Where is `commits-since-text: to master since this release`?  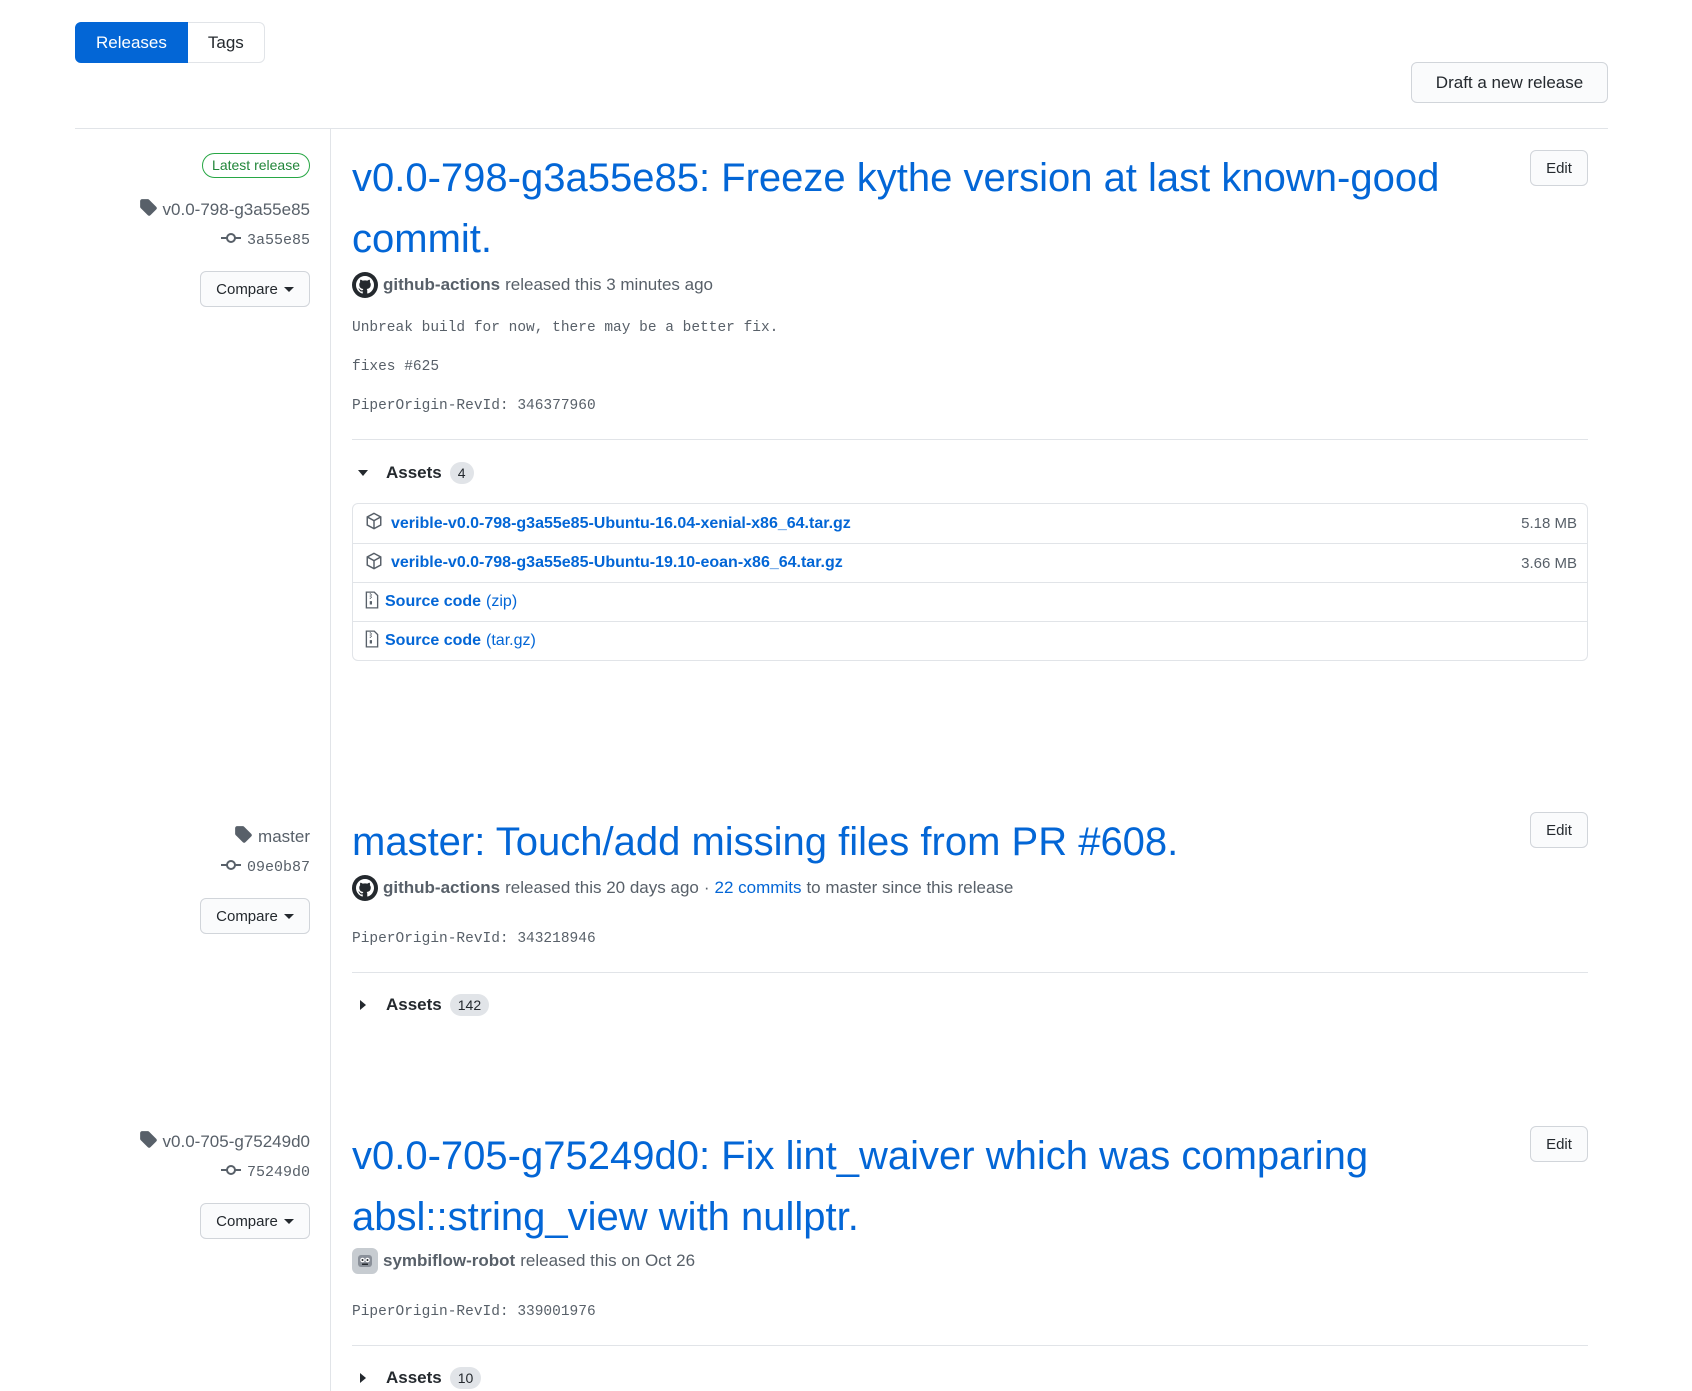 commits-since-text: to master since this release is located at coordinates (910, 887).